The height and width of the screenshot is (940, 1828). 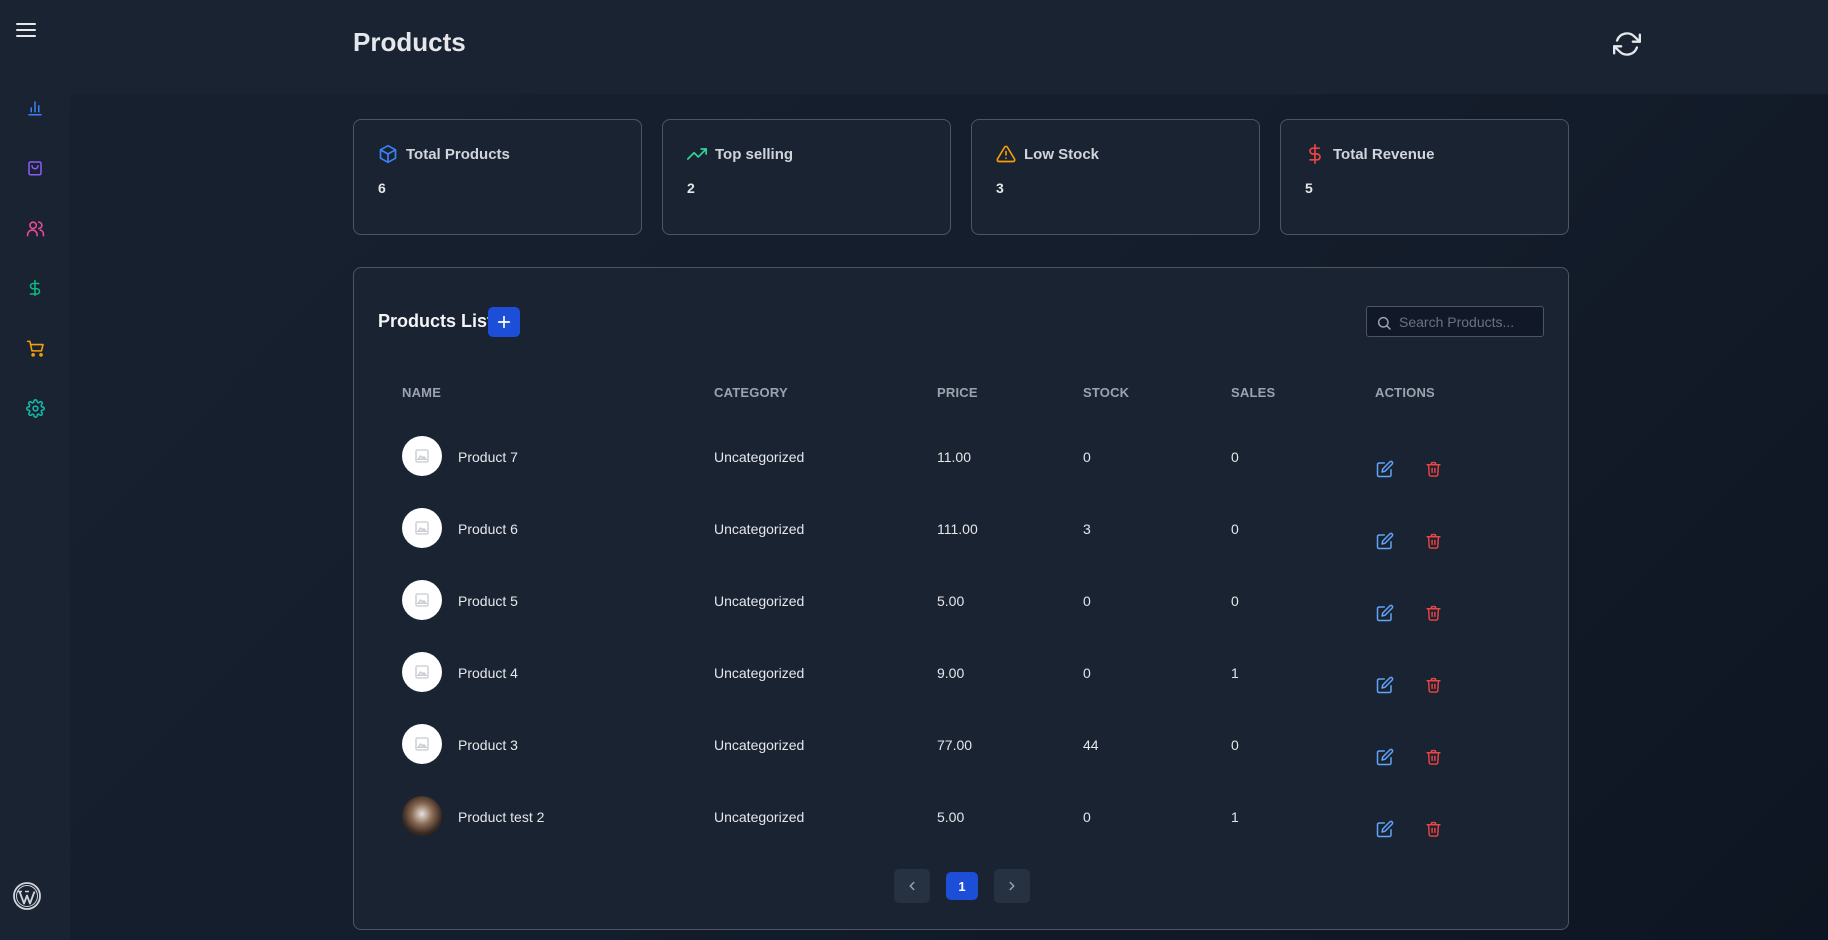 I want to click on sidebar-item-settings, so click(x=35, y=408).